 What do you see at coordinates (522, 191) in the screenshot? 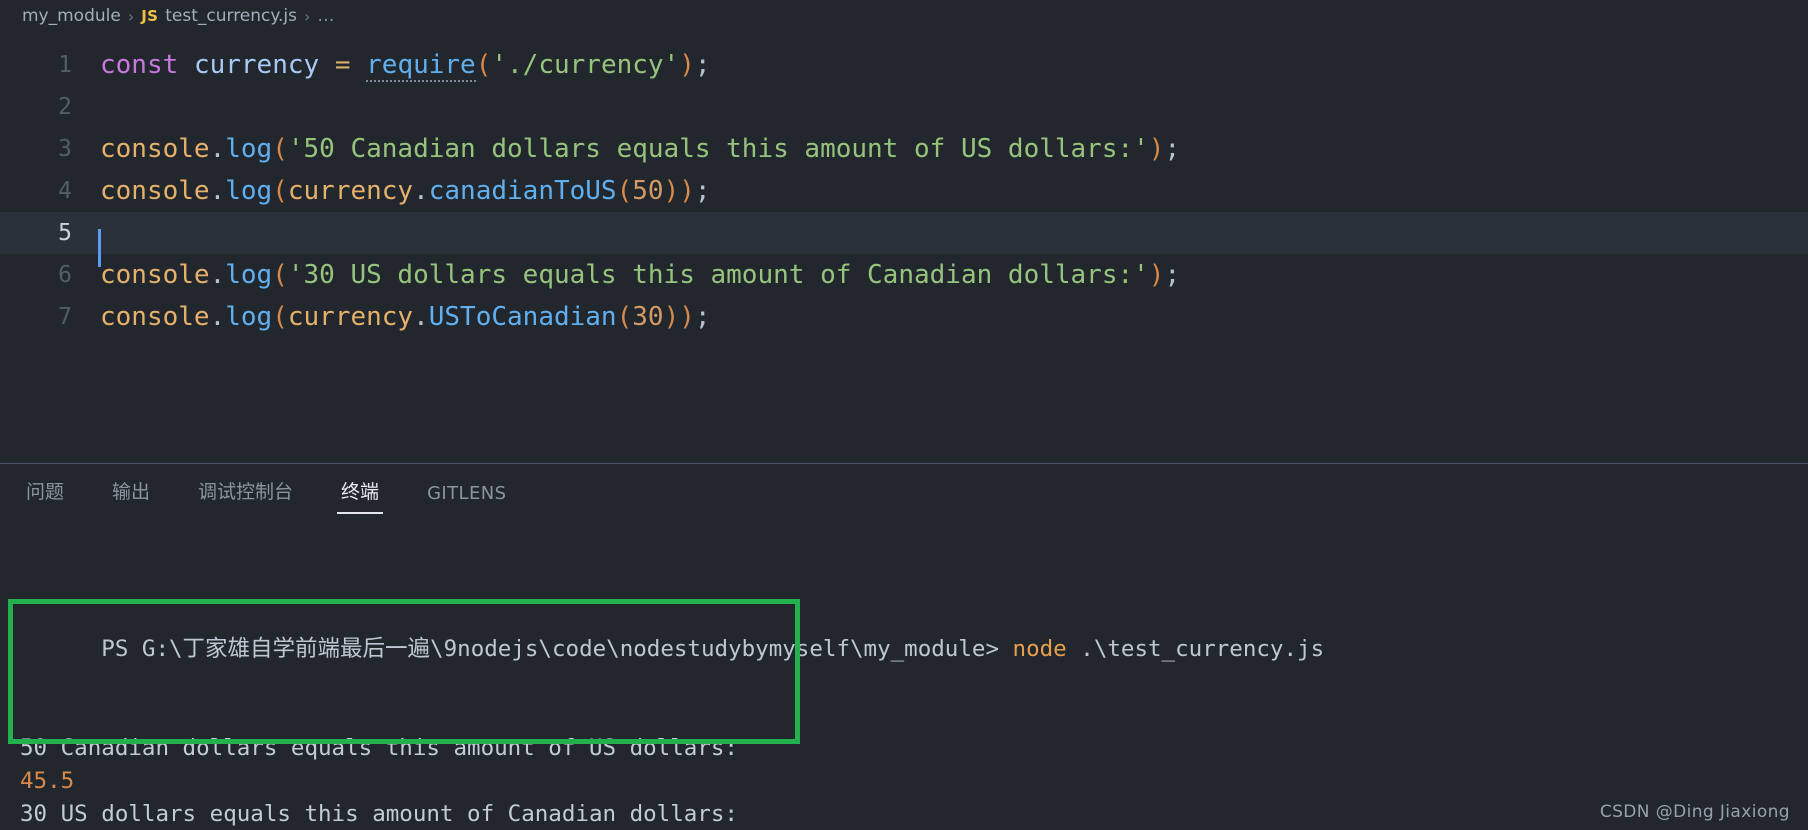
I see `code-token: canadianToUS` at bounding box center [522, 191].